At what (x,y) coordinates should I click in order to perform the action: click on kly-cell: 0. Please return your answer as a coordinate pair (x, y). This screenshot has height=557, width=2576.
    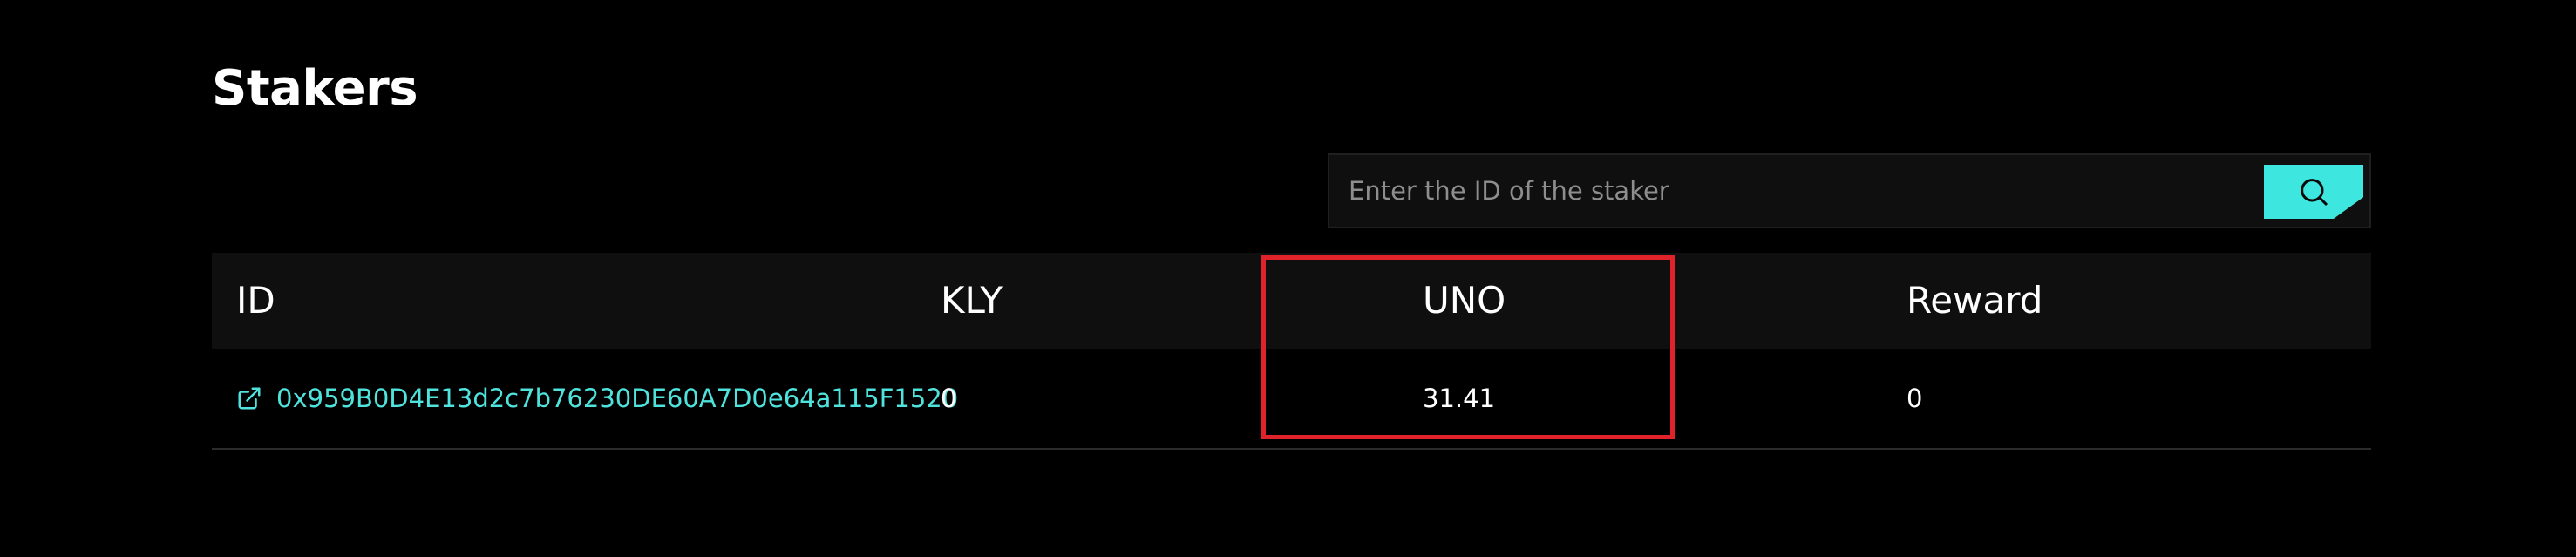
    Looking at the image, I should click on (949, 399).